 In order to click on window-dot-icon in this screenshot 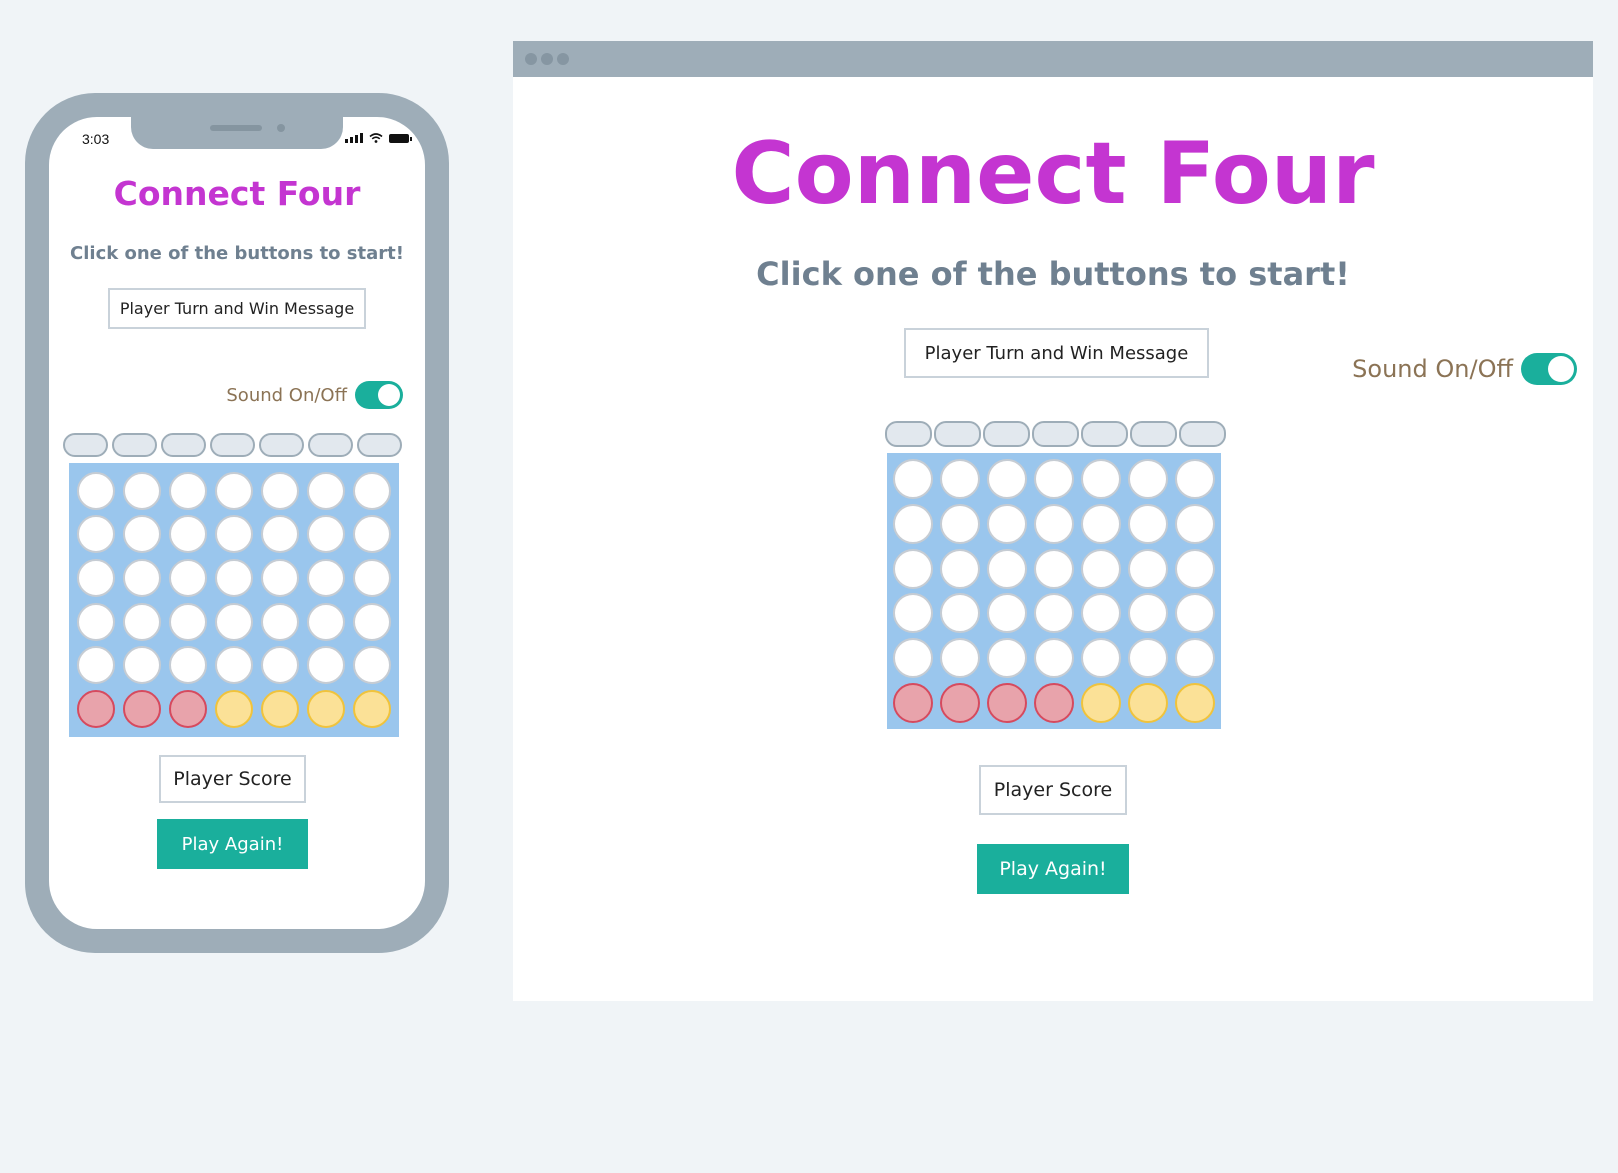, I will do `click(563, 59)`.